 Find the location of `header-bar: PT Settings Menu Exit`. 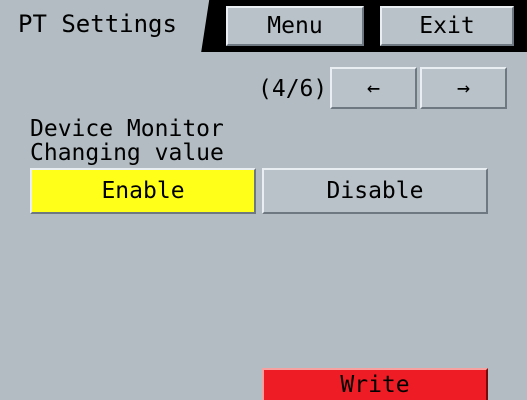

header-bar: PT Settings Menu Exit is located at coordinates (263, 26).